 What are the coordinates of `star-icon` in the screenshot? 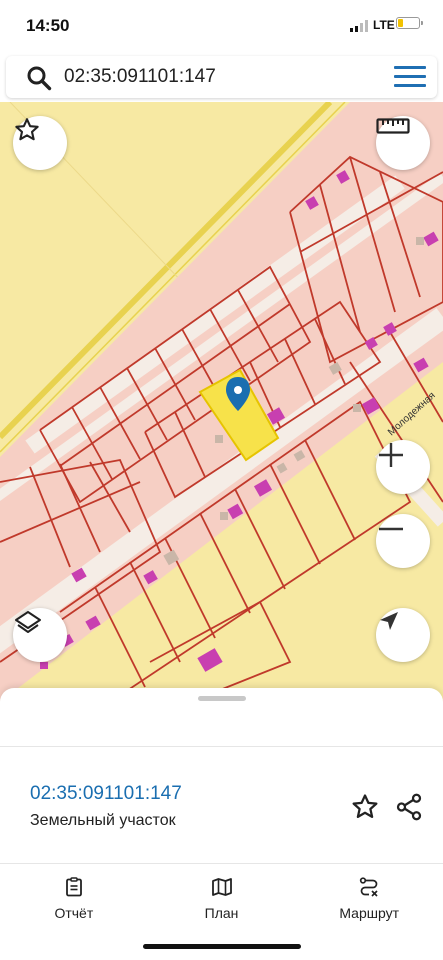 It's located at (27, 129).